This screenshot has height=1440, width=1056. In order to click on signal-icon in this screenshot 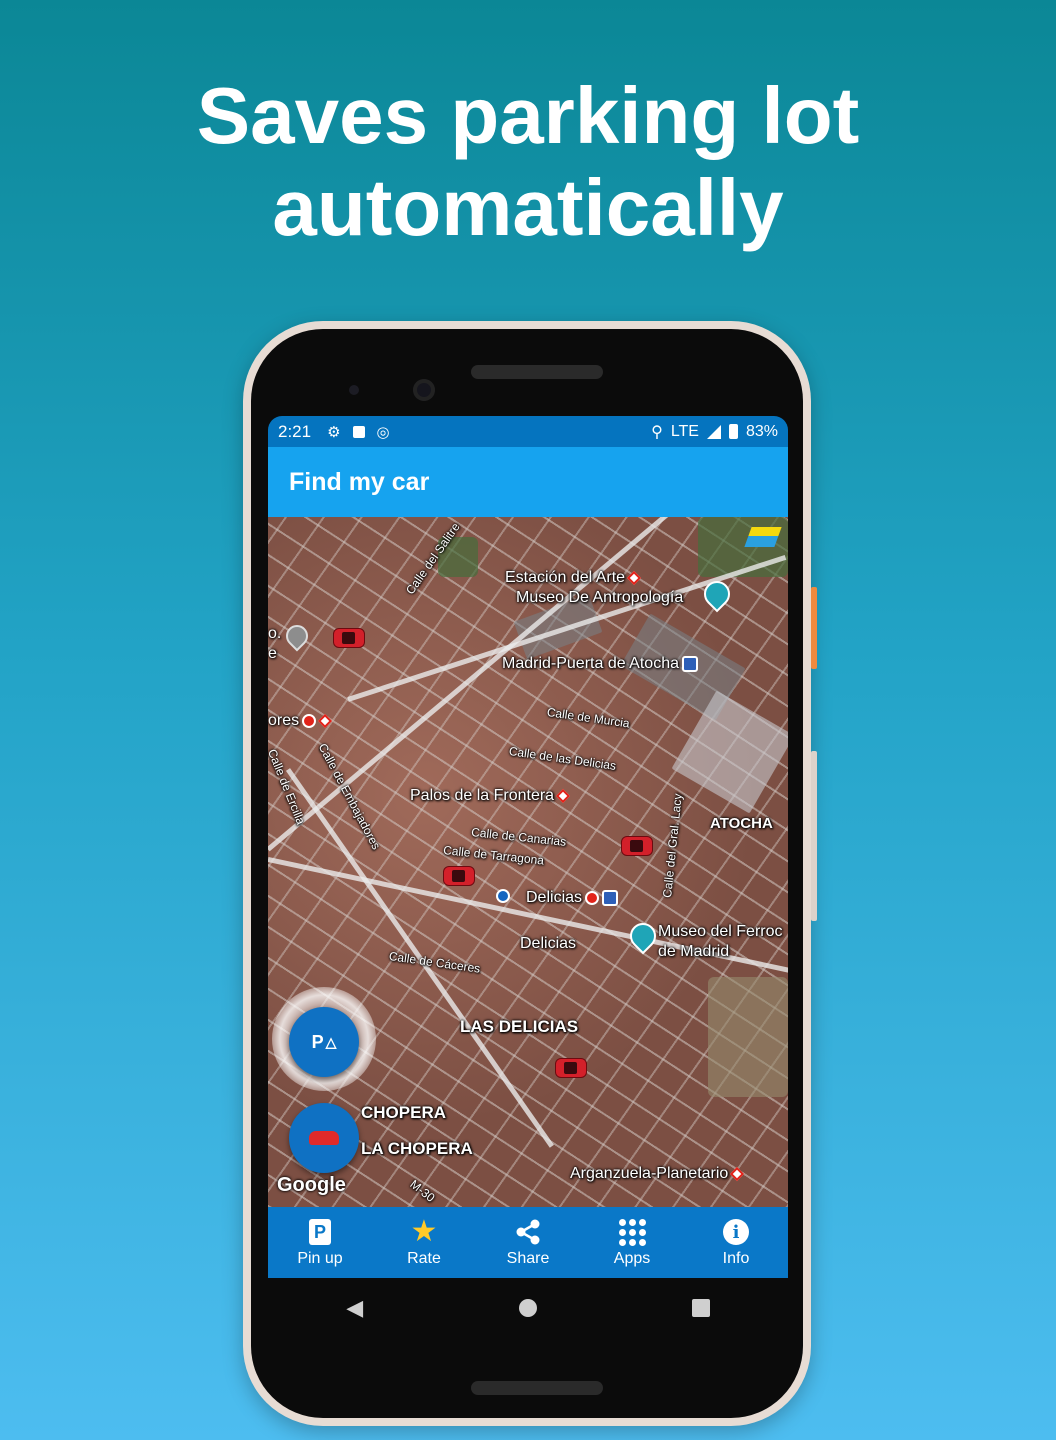, I will do `click(713, 431)`.